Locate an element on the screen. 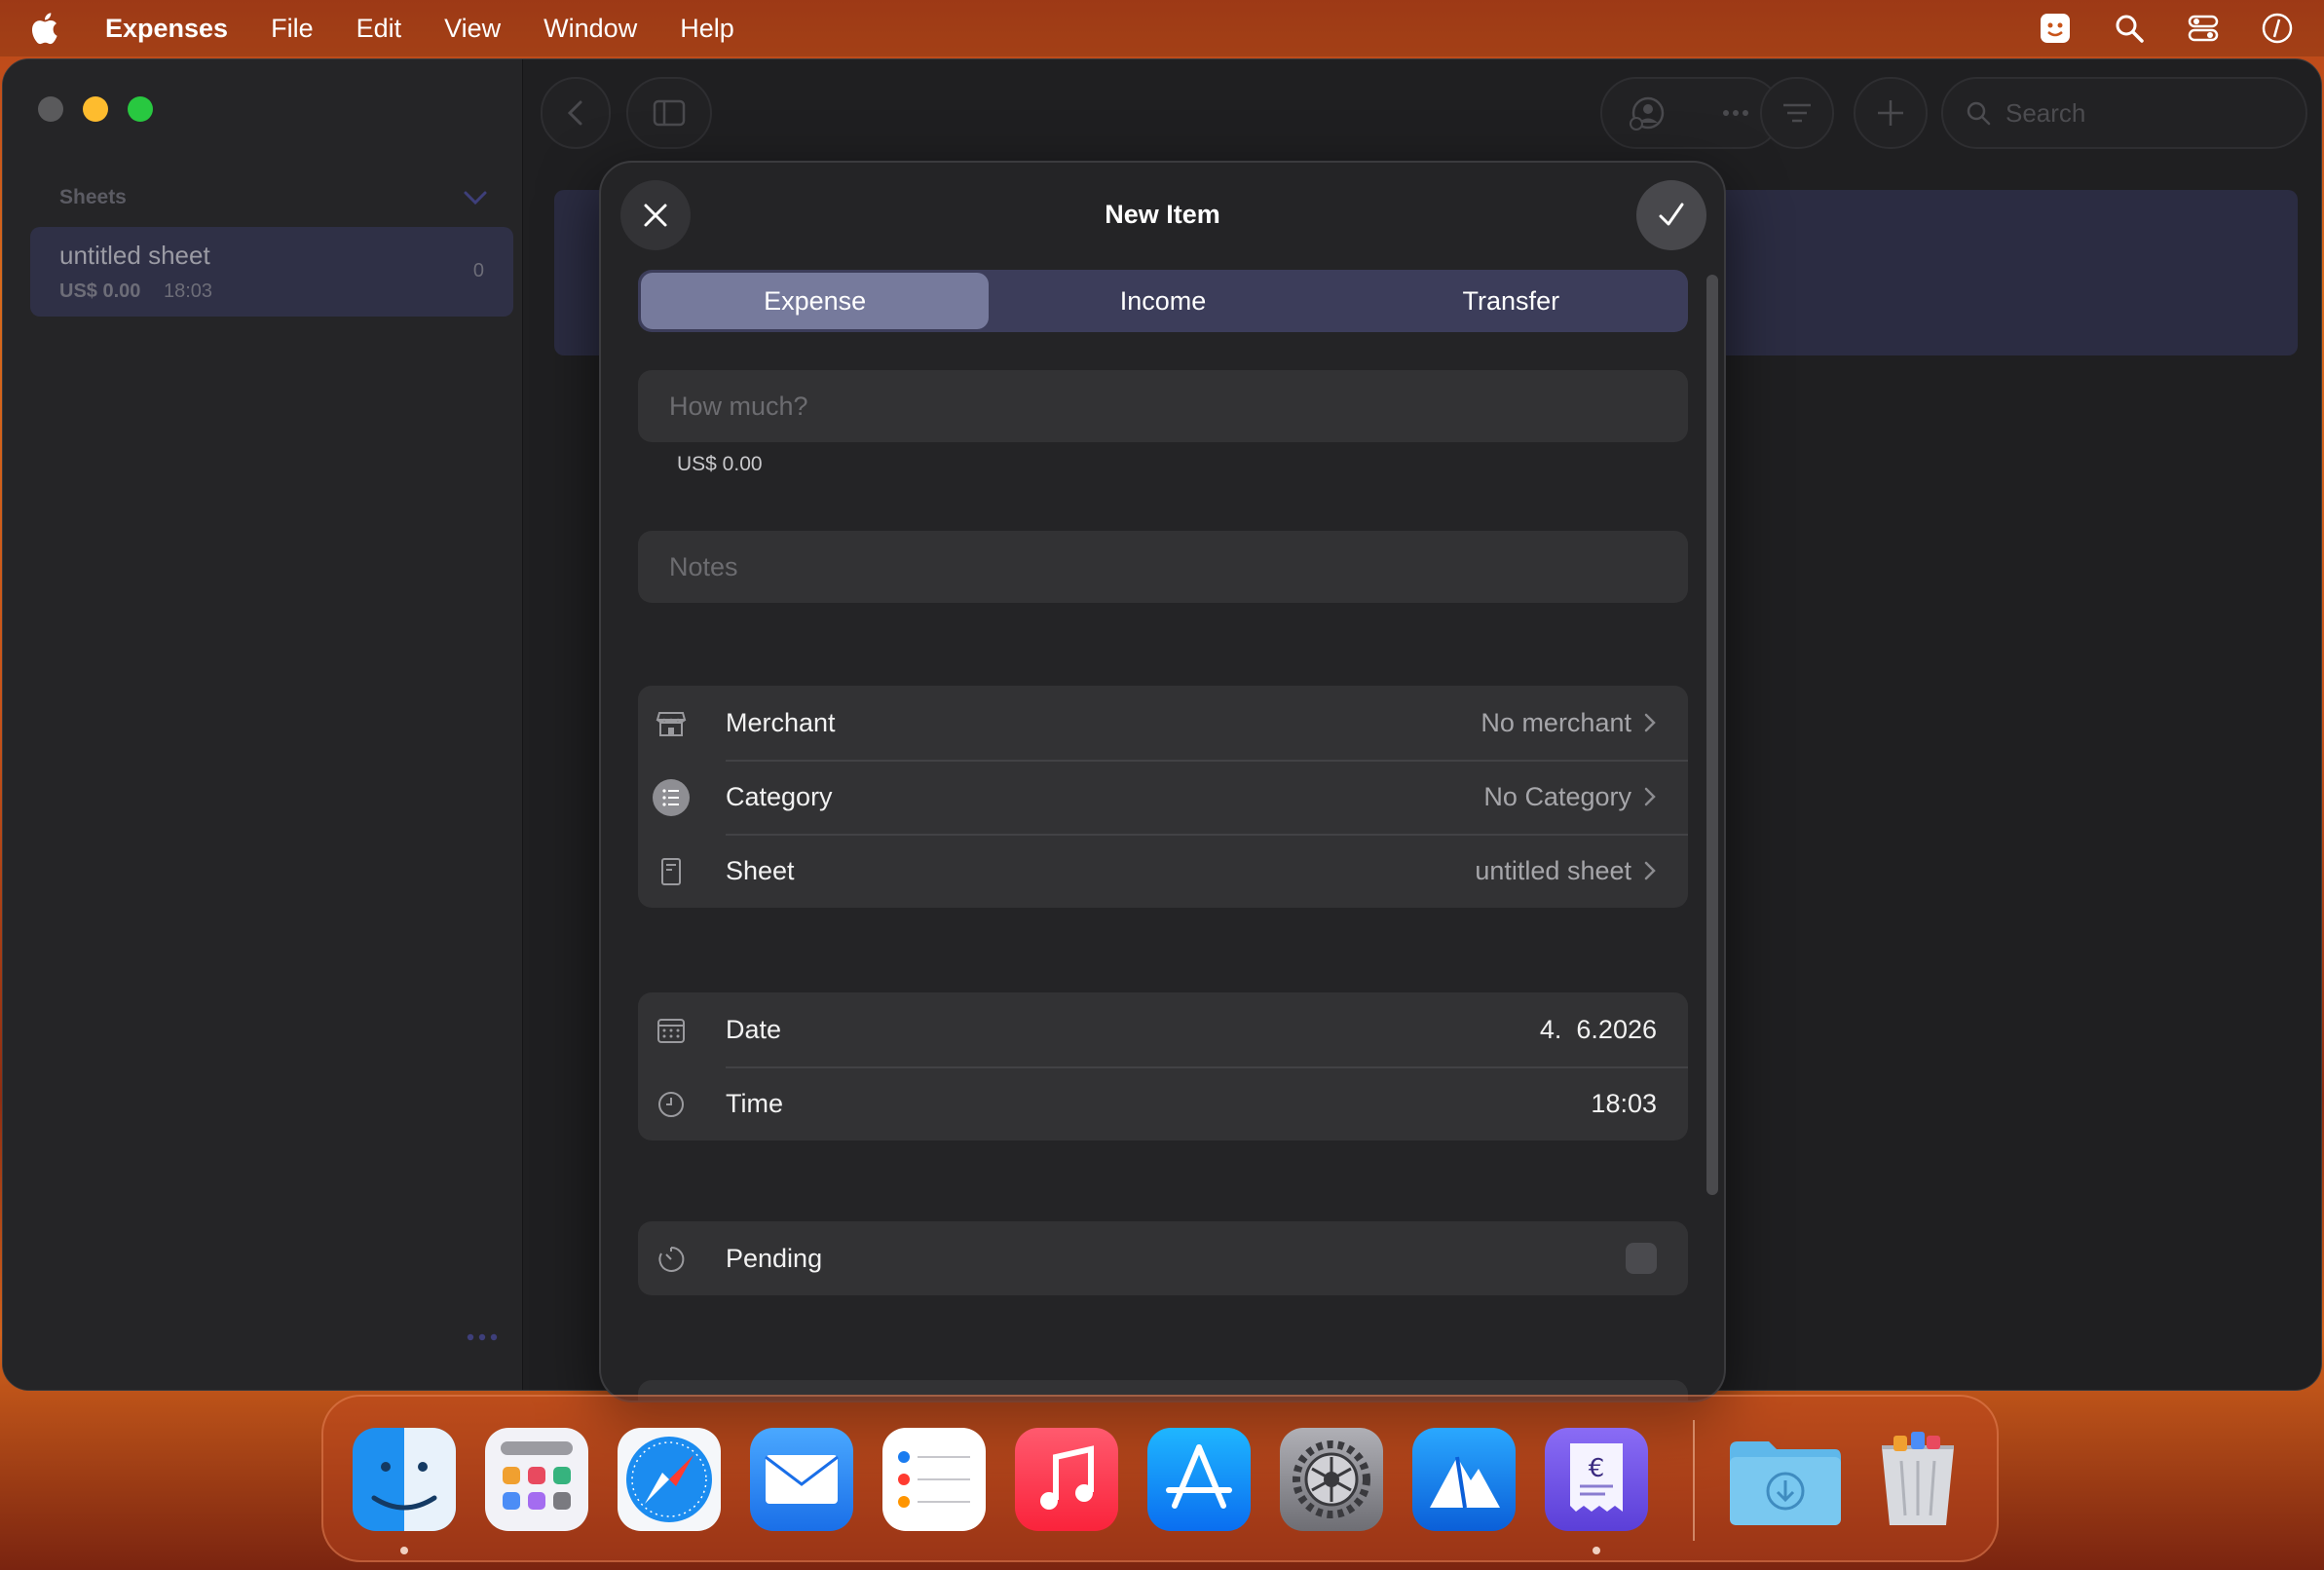  chevron-left-icon is located at coordinates (574, 113).